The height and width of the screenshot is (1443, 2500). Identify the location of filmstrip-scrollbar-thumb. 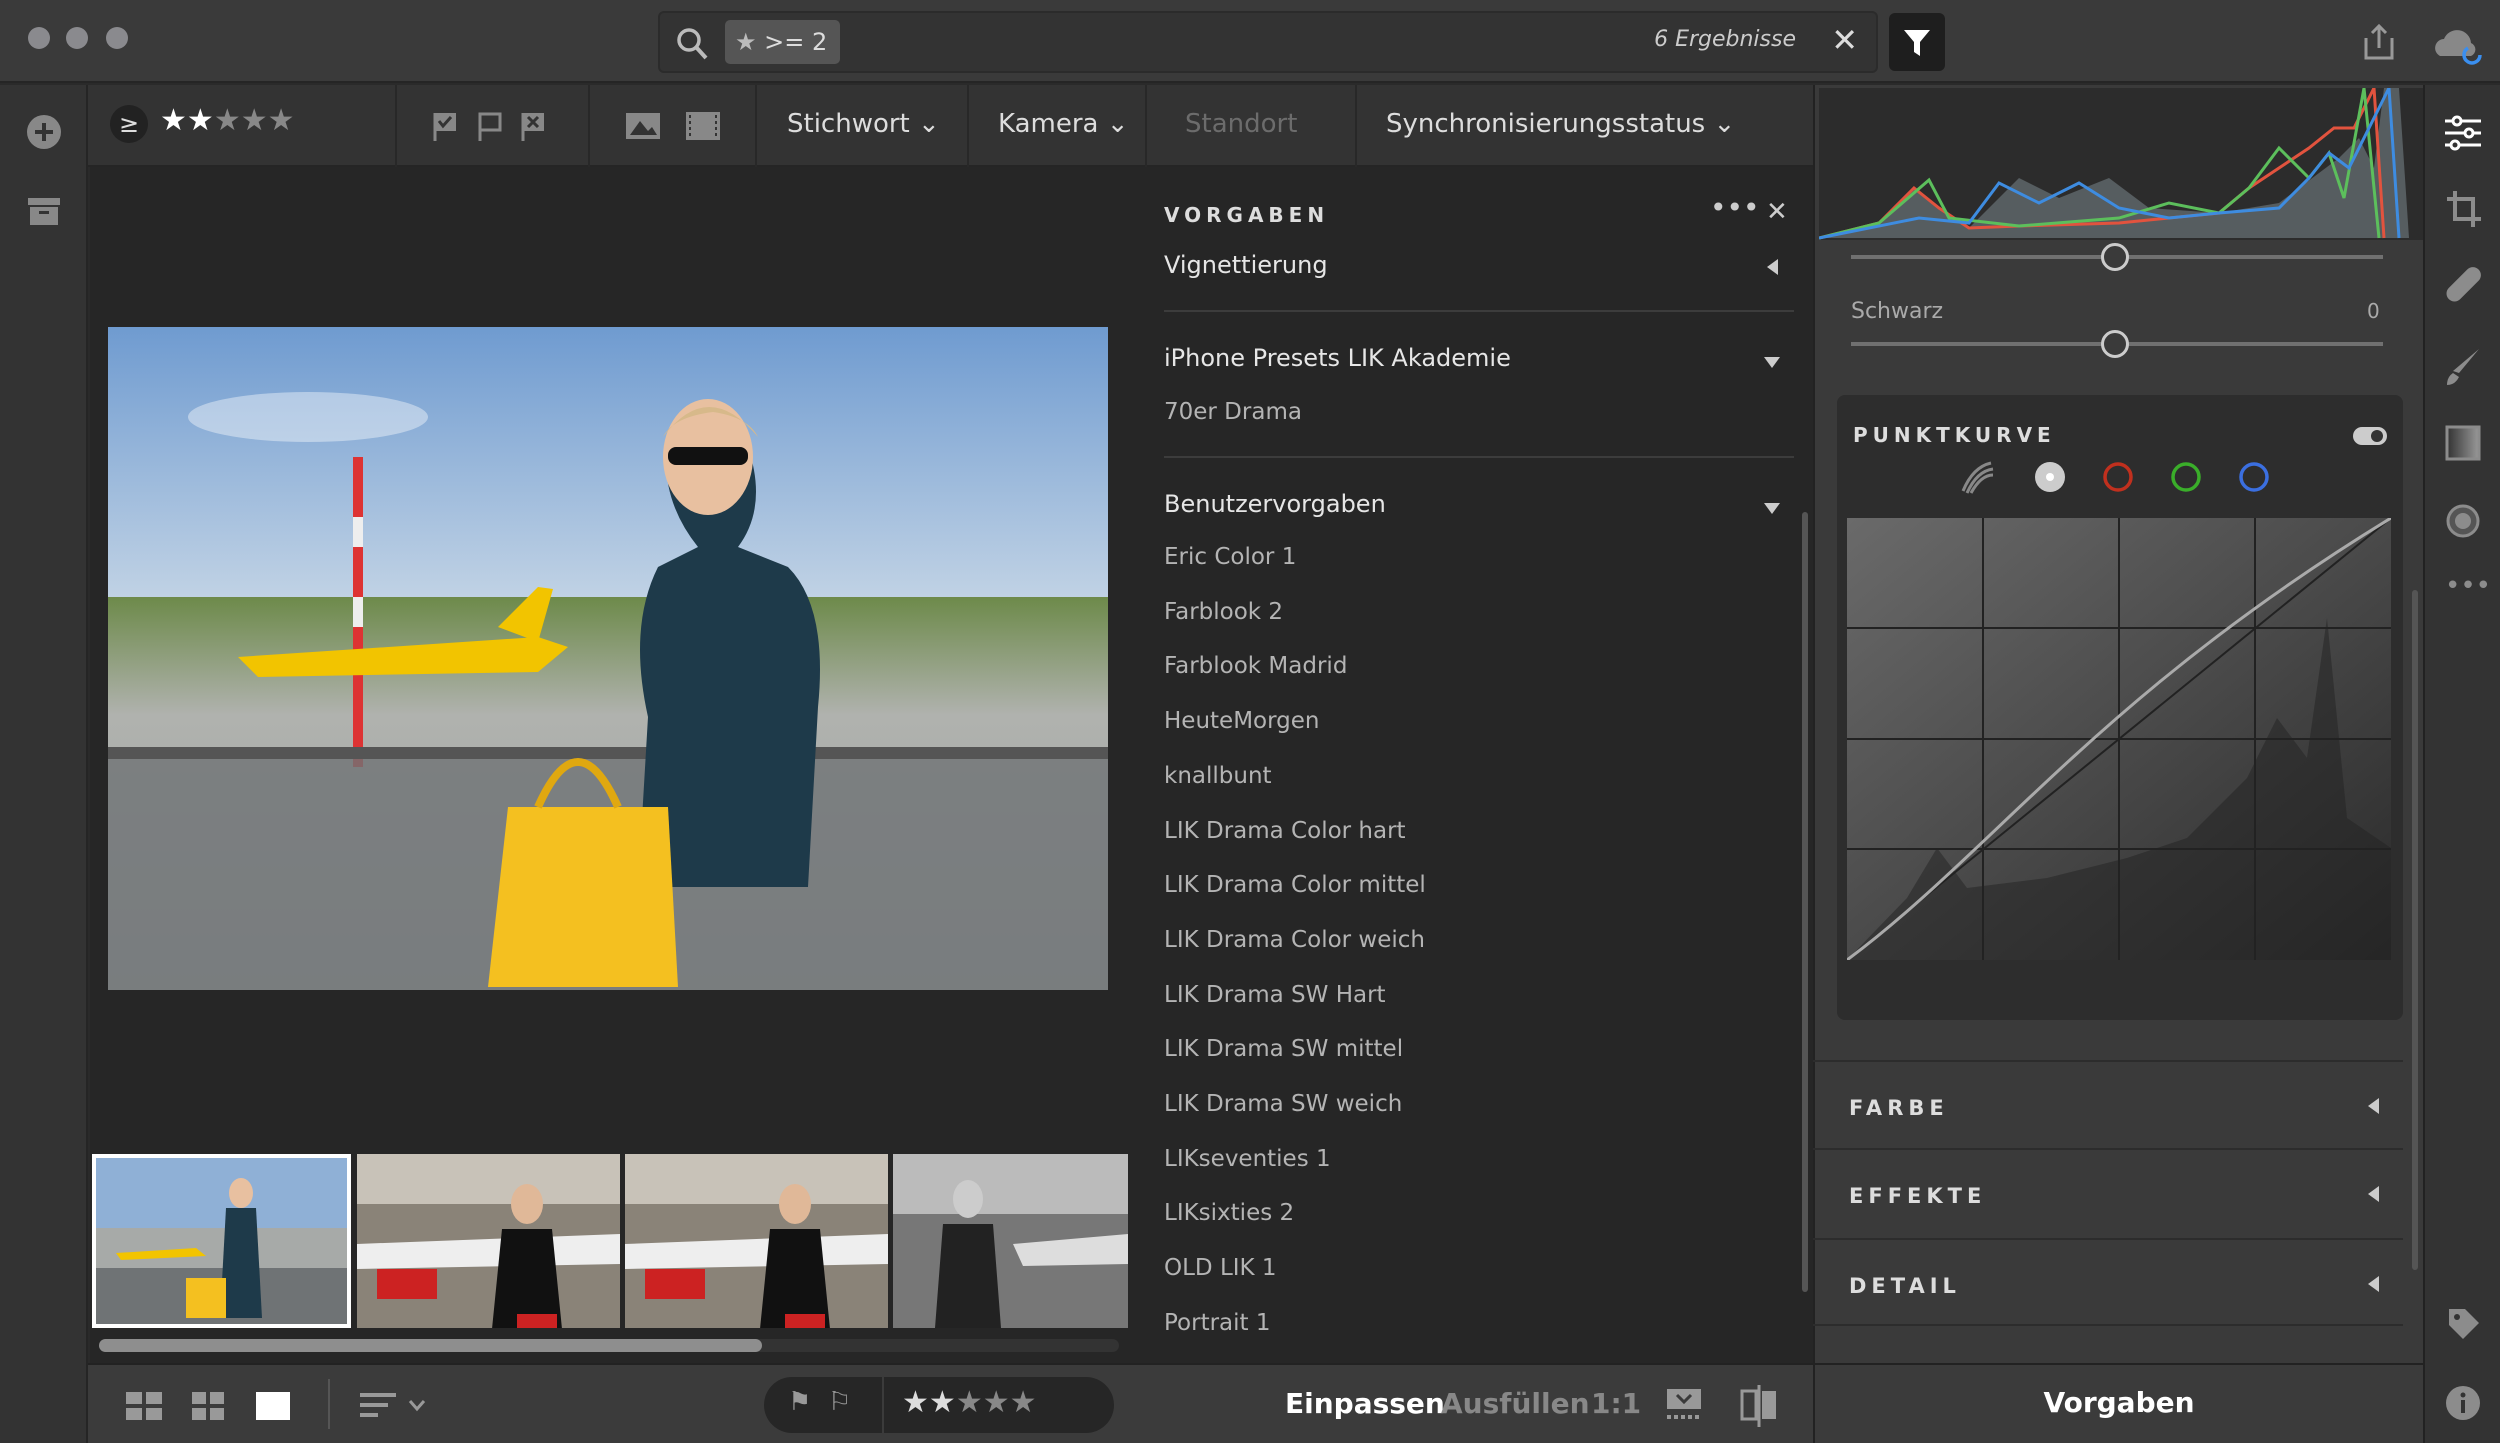
(430, 1345).